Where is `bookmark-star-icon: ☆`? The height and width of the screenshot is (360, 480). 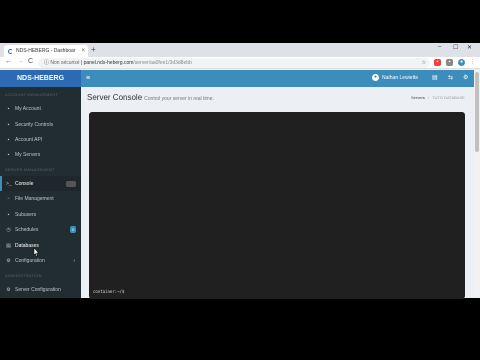
bookmark-star-icon: ☆ is located at coordinates (424, 63).